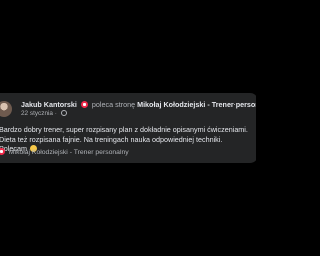 This screenshot has height=256, width=320. What do you see at coordinates (63, 113) in the screenshot?
I see `globe-icon` at bounding box center [63, 113].